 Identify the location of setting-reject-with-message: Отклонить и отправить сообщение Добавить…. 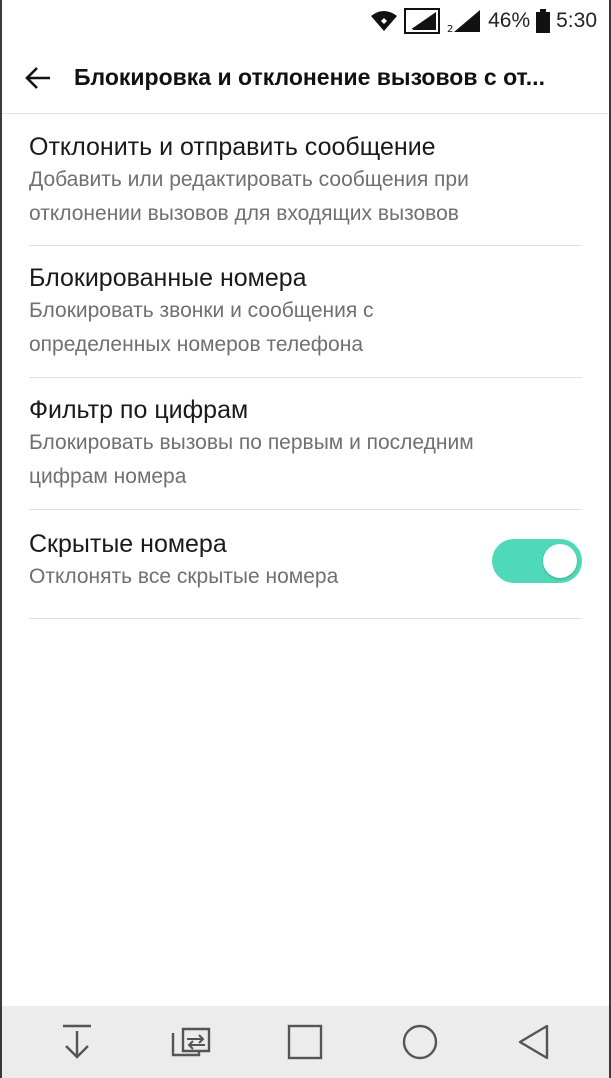
(305, 180).